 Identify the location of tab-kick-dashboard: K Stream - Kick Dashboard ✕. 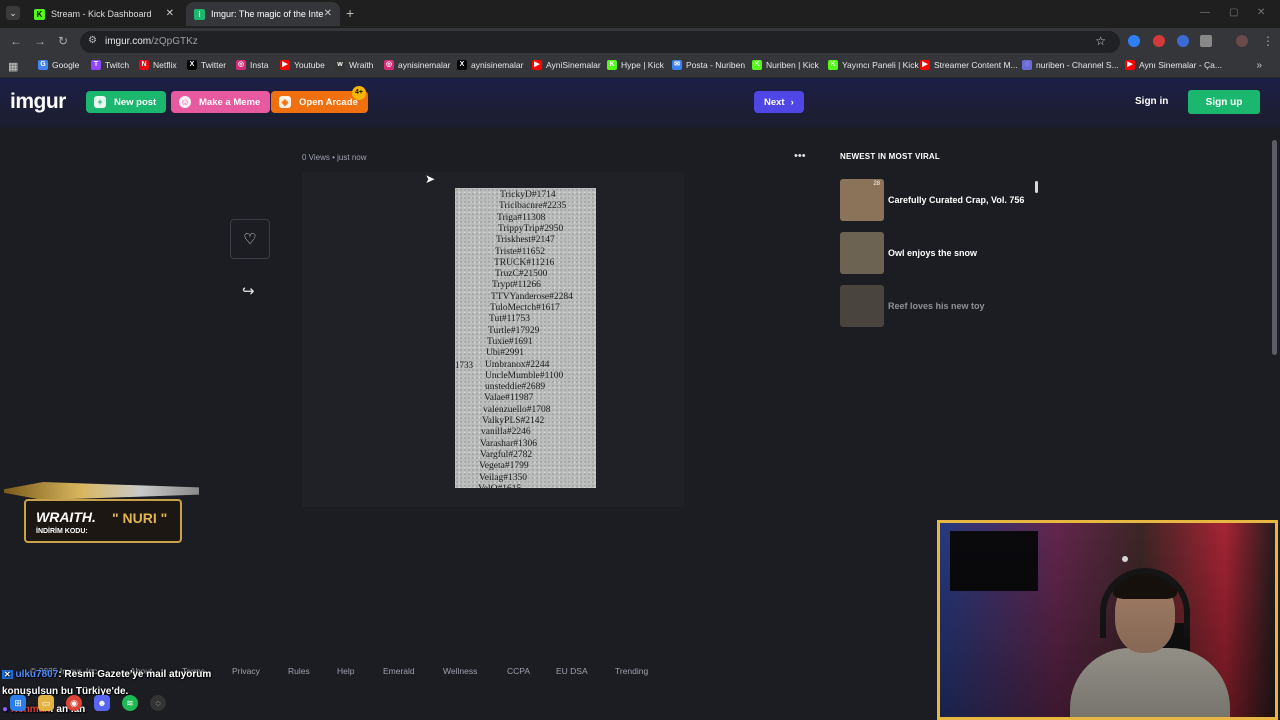
(104, 14).